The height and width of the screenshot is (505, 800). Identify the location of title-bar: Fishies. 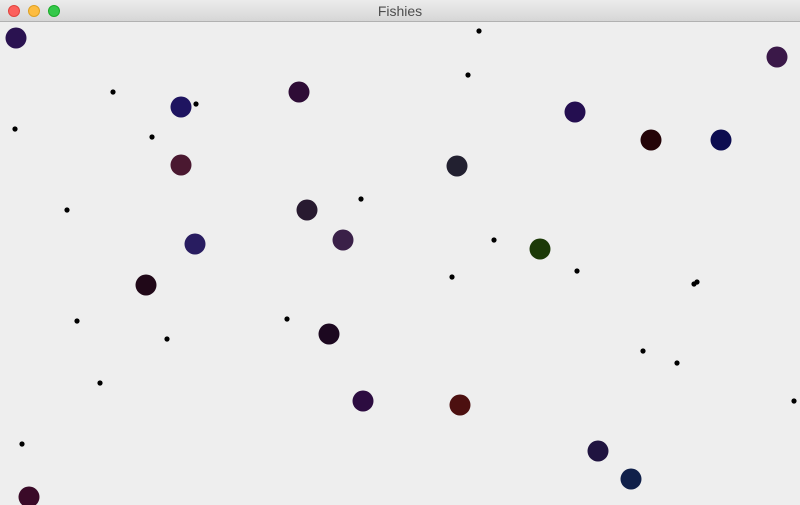
(400, 11).